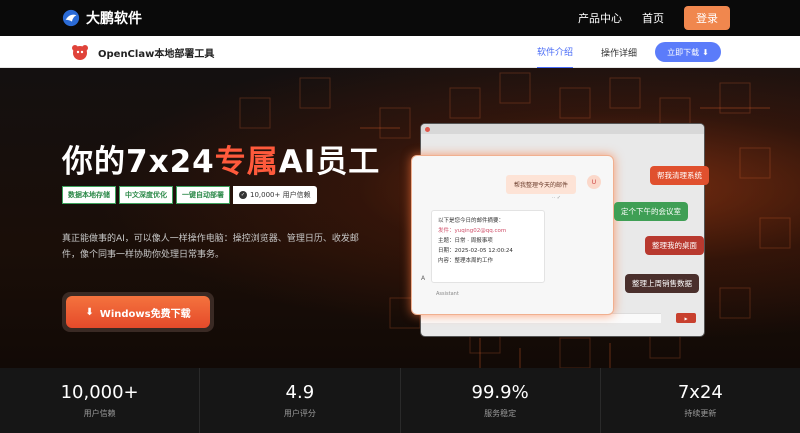 This screenshot has height=433, width=800. What do you see at coordinates (707, 18) in the screenshot?
I see `login-button: 登录` at bounding box center [707, 18].